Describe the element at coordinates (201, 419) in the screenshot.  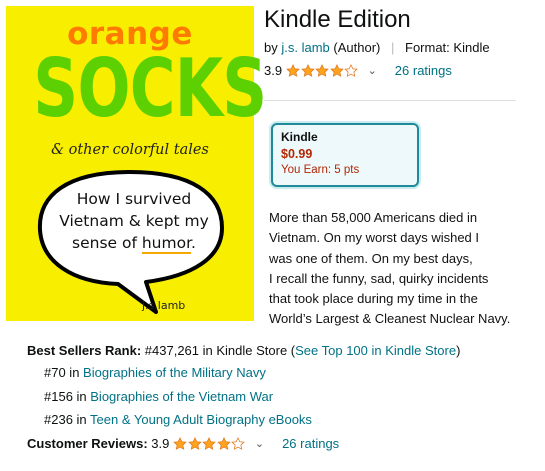
I see `category-link: Teen & Young Adult Biography eBooks` at that location.